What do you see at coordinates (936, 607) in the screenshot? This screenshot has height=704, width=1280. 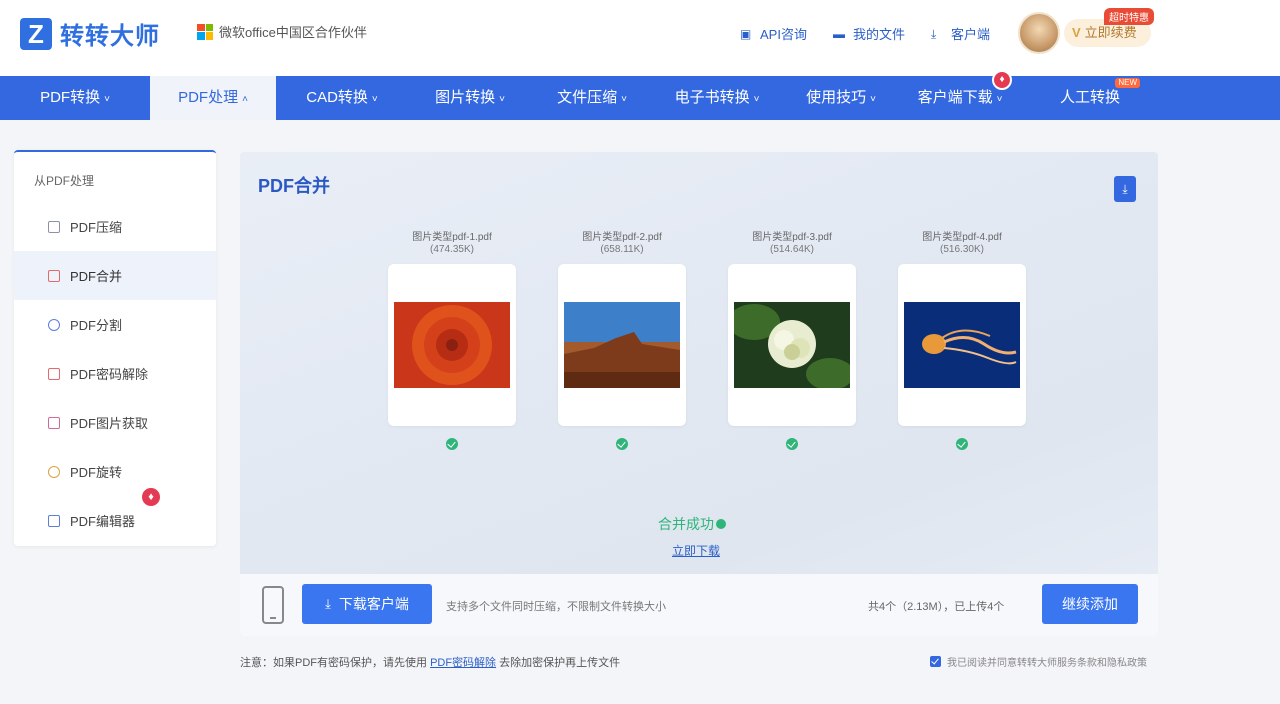 I see `file-count-text: 共4个（2.13M），已上传4个` at bounding box center [936, 607].